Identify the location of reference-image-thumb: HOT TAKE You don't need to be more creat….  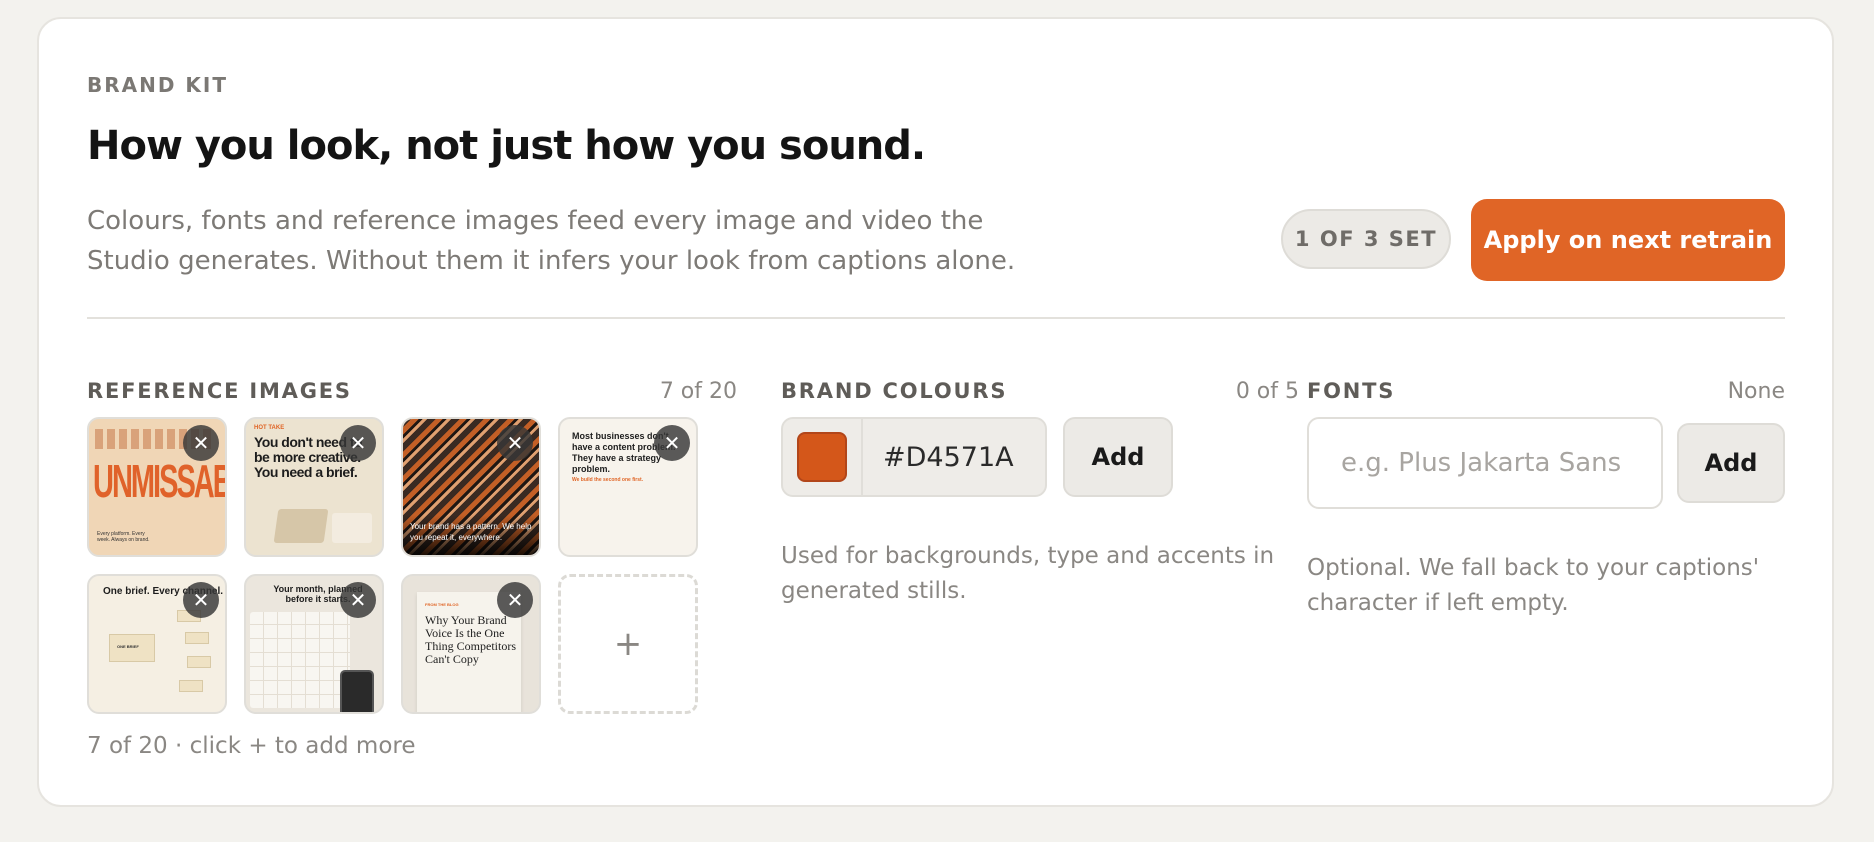
(314, 487).